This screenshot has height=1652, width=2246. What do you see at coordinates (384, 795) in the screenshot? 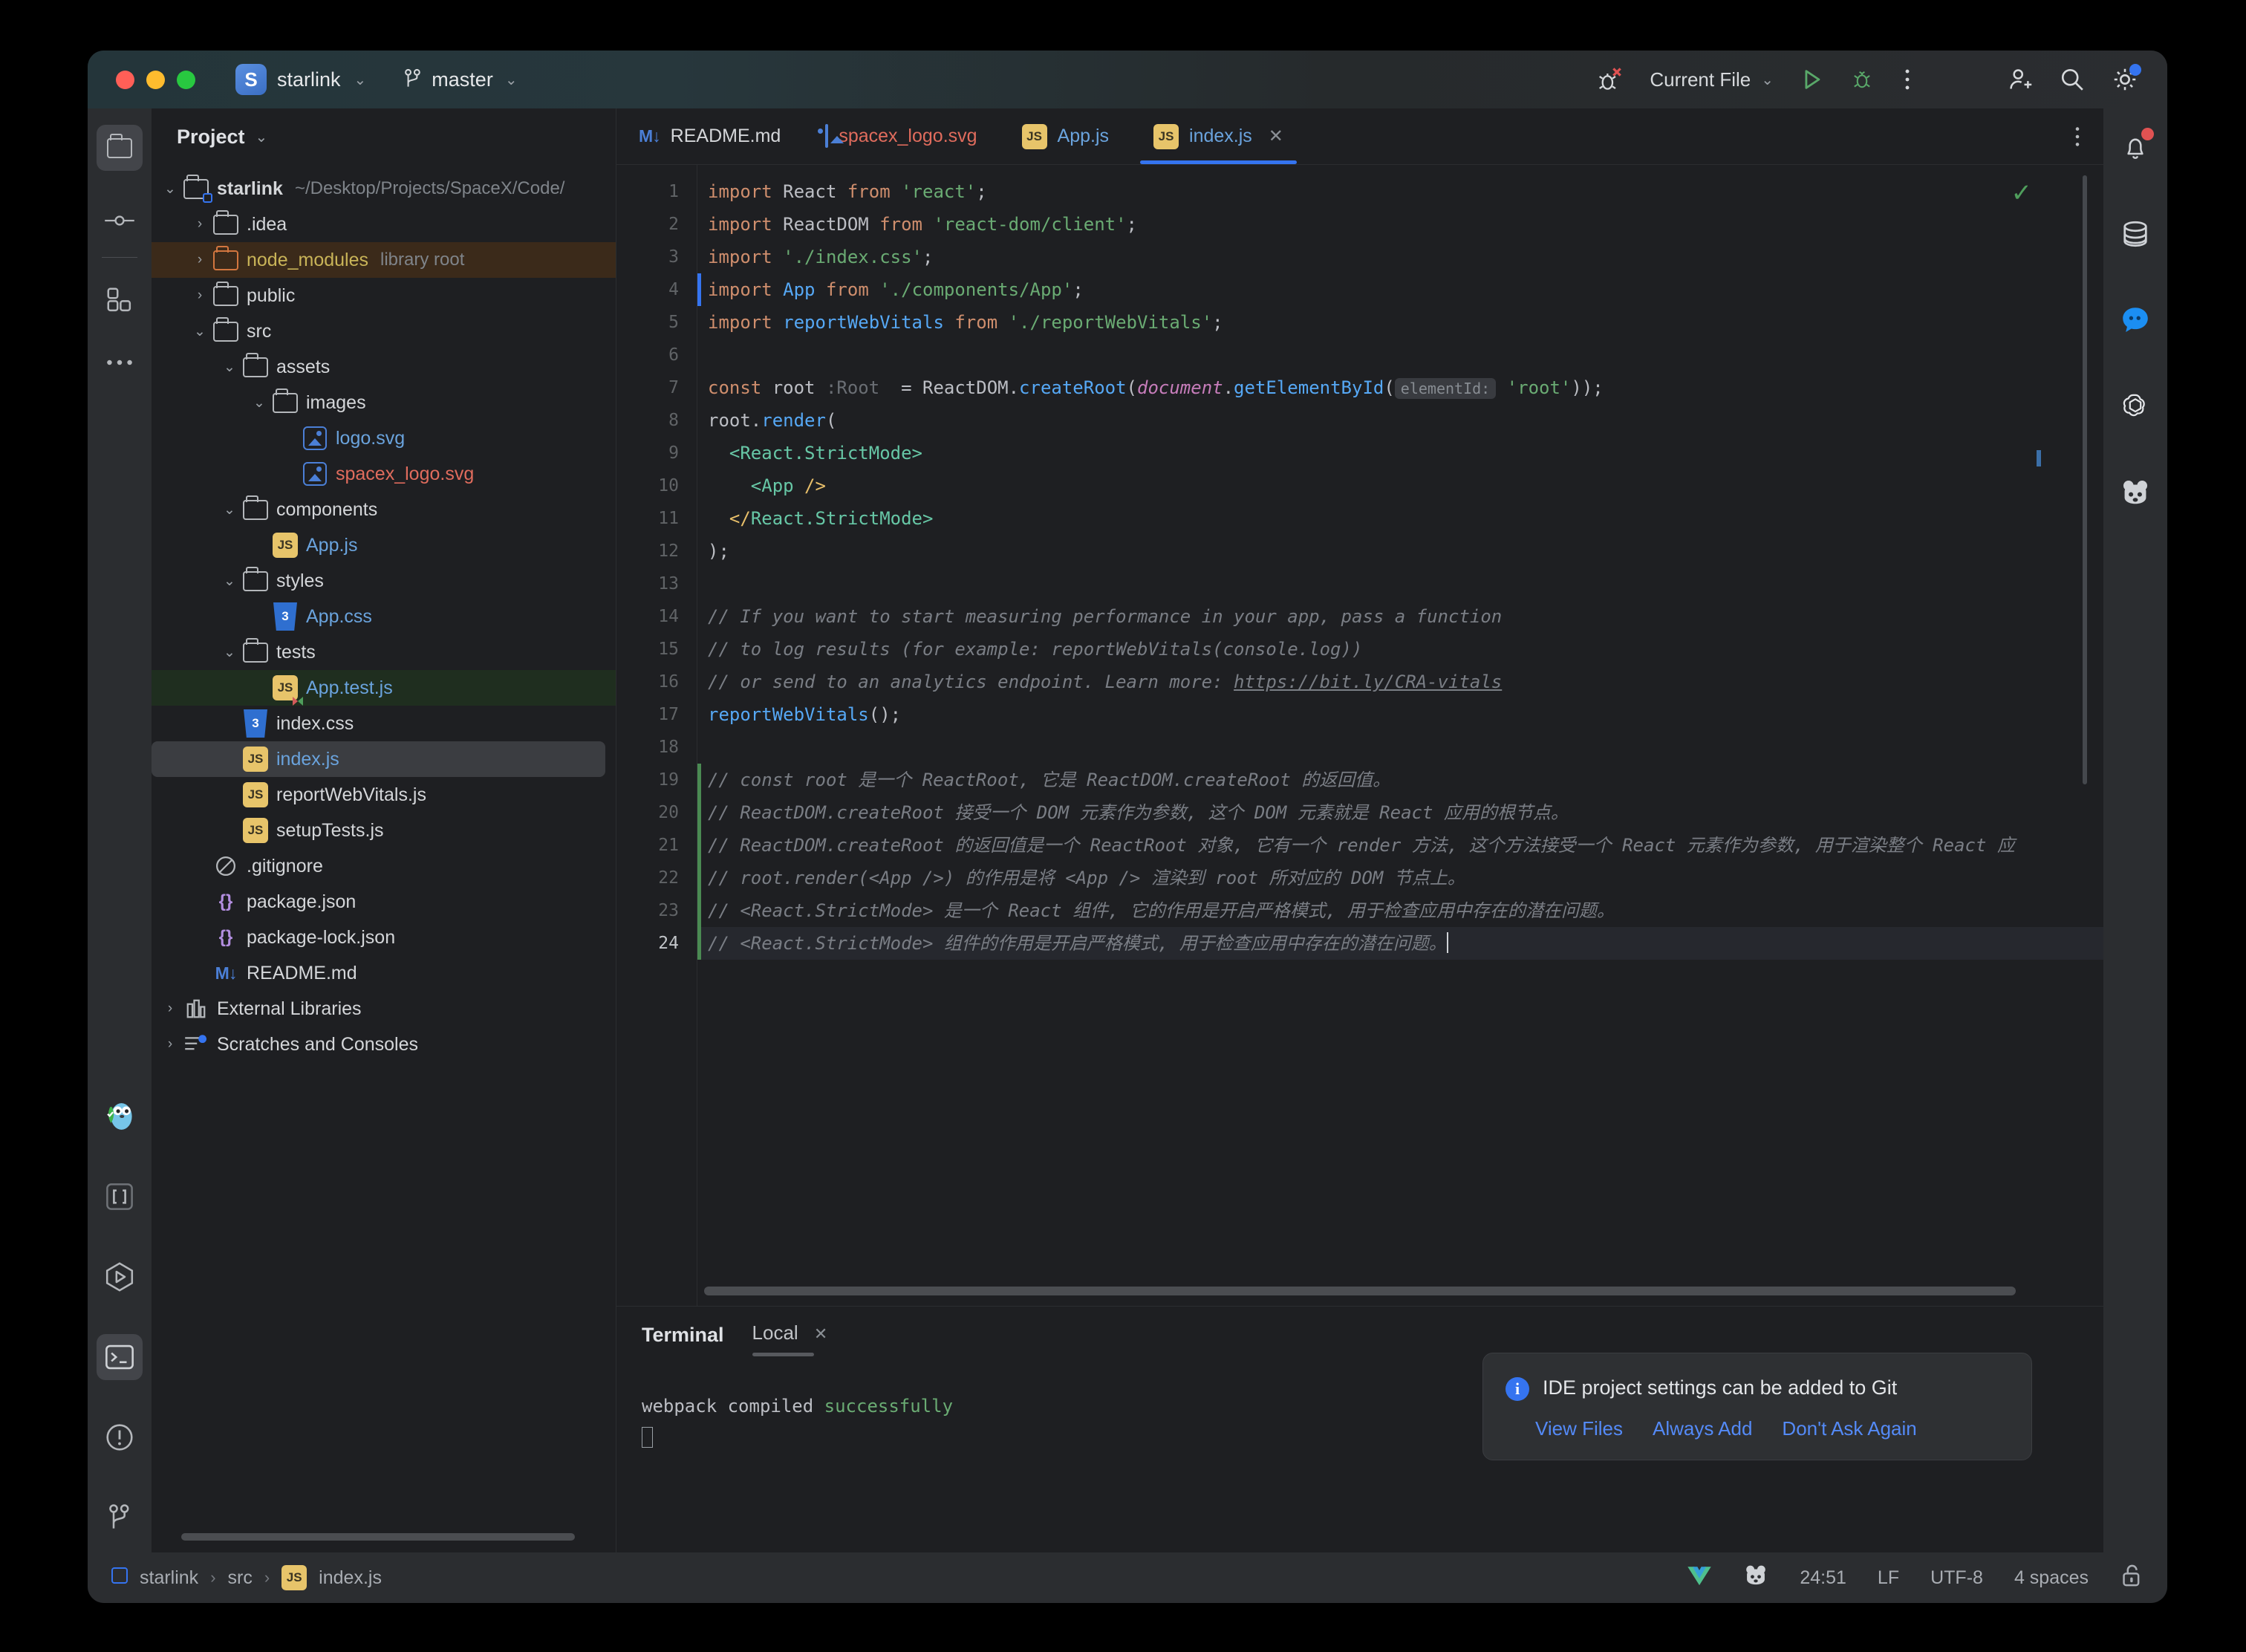
I see `tree-item-reportwebvitals-js: ›JSreportWebVitals.js` at bounding box center [384, 795].